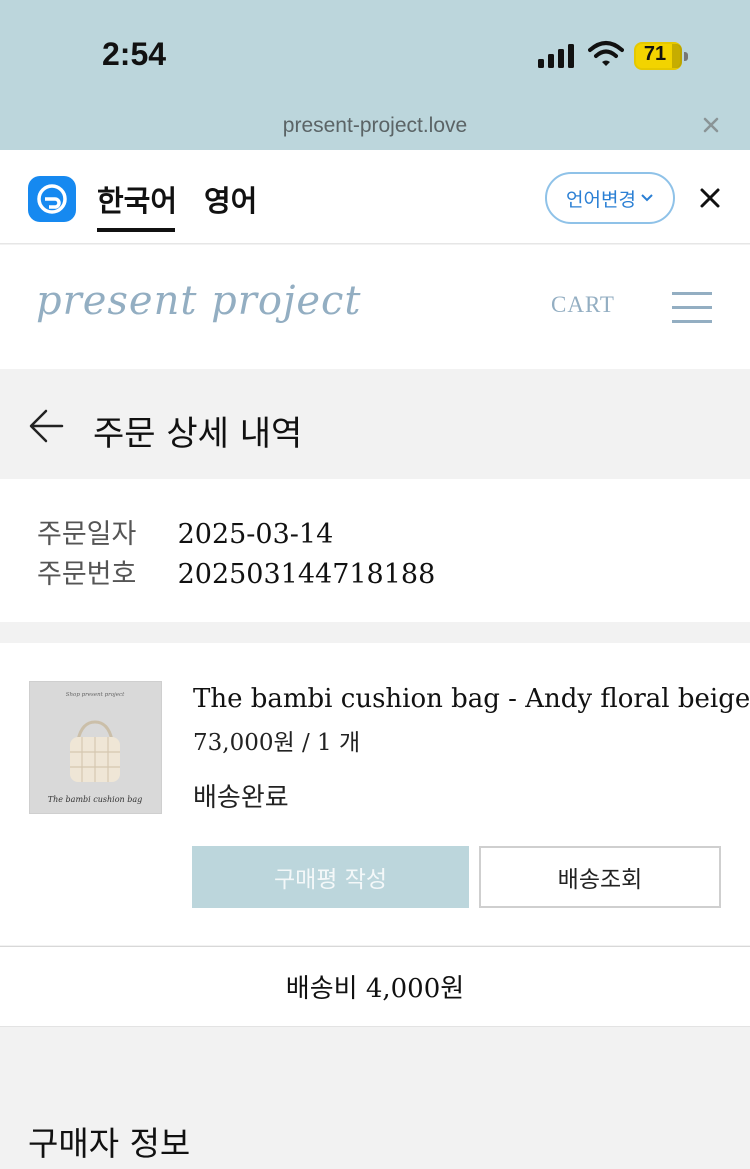 This screenshot has height=1169, width=750. Describe the element at coordinates (556, 56) in the screenshot. I see `signal-icon` at that location.